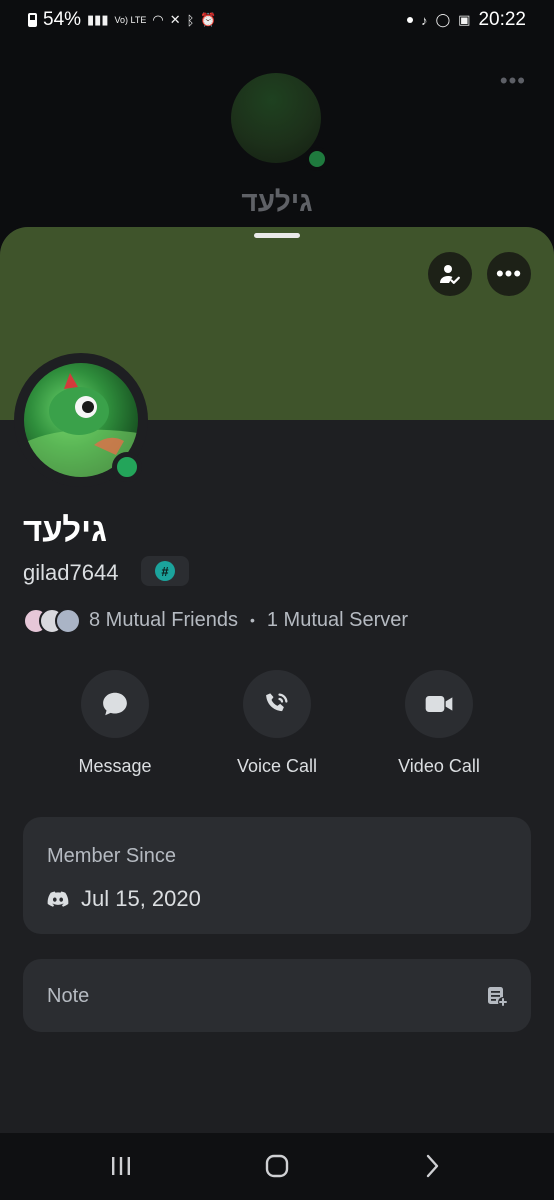  Describe the element at coordinates (111, 856) in the screenshot. I see `member-since-title: Member Since` at that location.